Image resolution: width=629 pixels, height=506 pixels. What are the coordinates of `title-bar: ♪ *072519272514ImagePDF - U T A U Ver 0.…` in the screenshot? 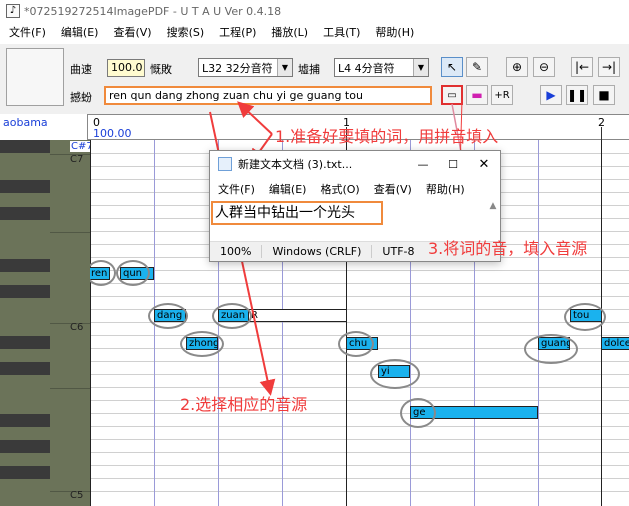 It's located at (314, 11).